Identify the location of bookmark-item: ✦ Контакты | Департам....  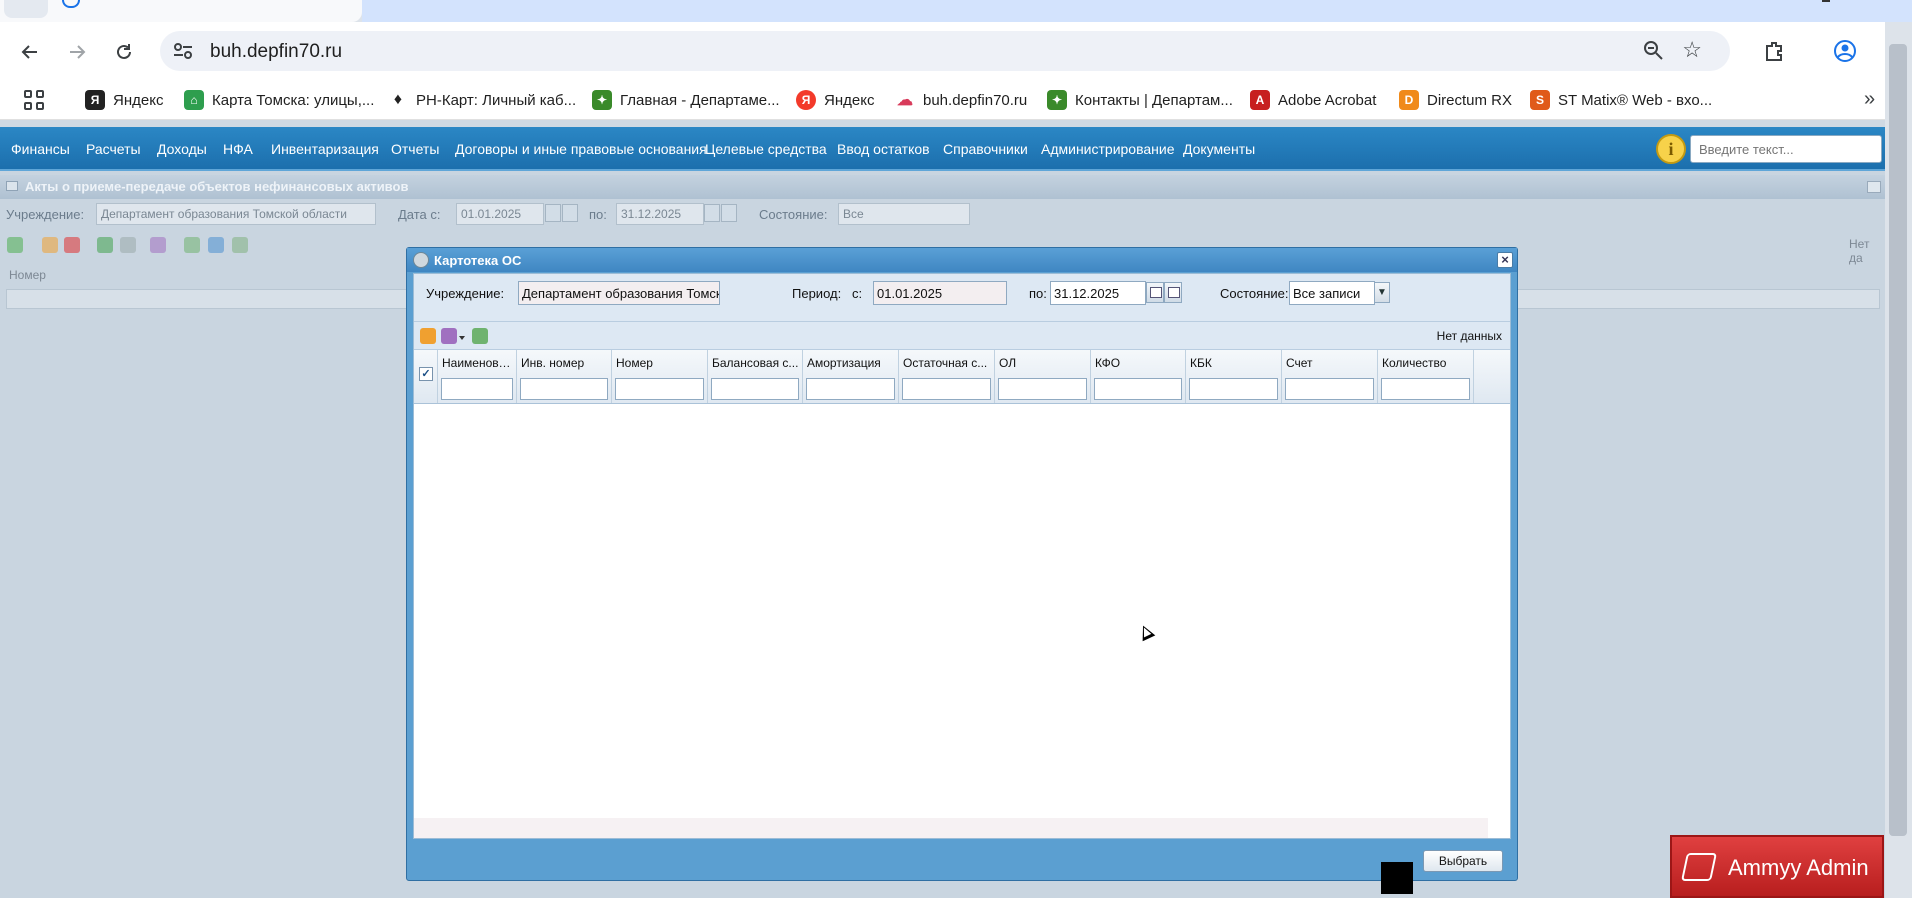
(1140, 100).